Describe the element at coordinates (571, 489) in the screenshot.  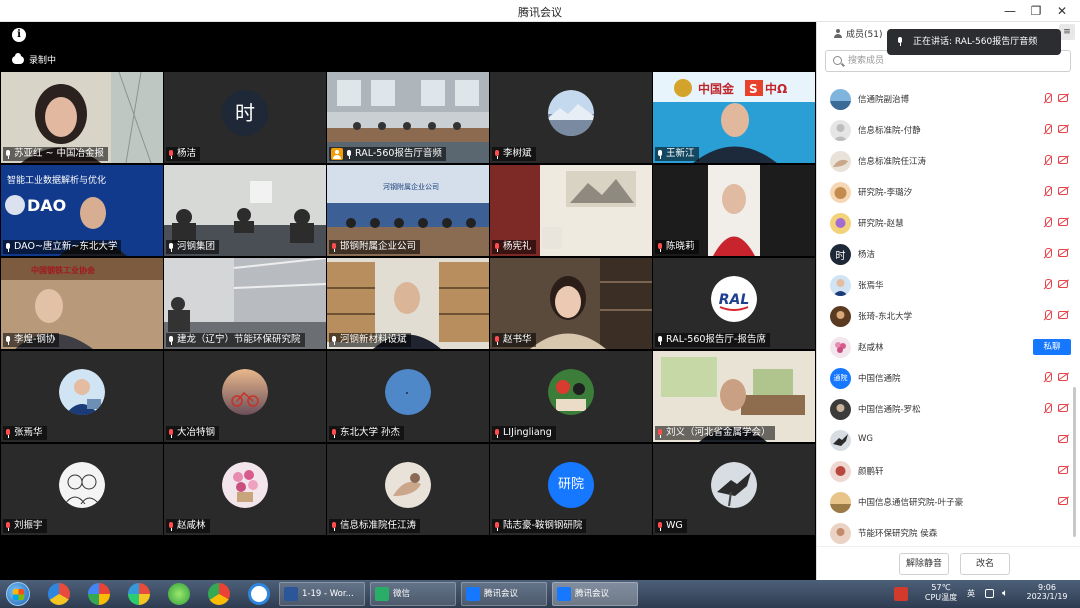
I see `video-tile: 研院 陆志豪-鞍钢钢研院` at that location.